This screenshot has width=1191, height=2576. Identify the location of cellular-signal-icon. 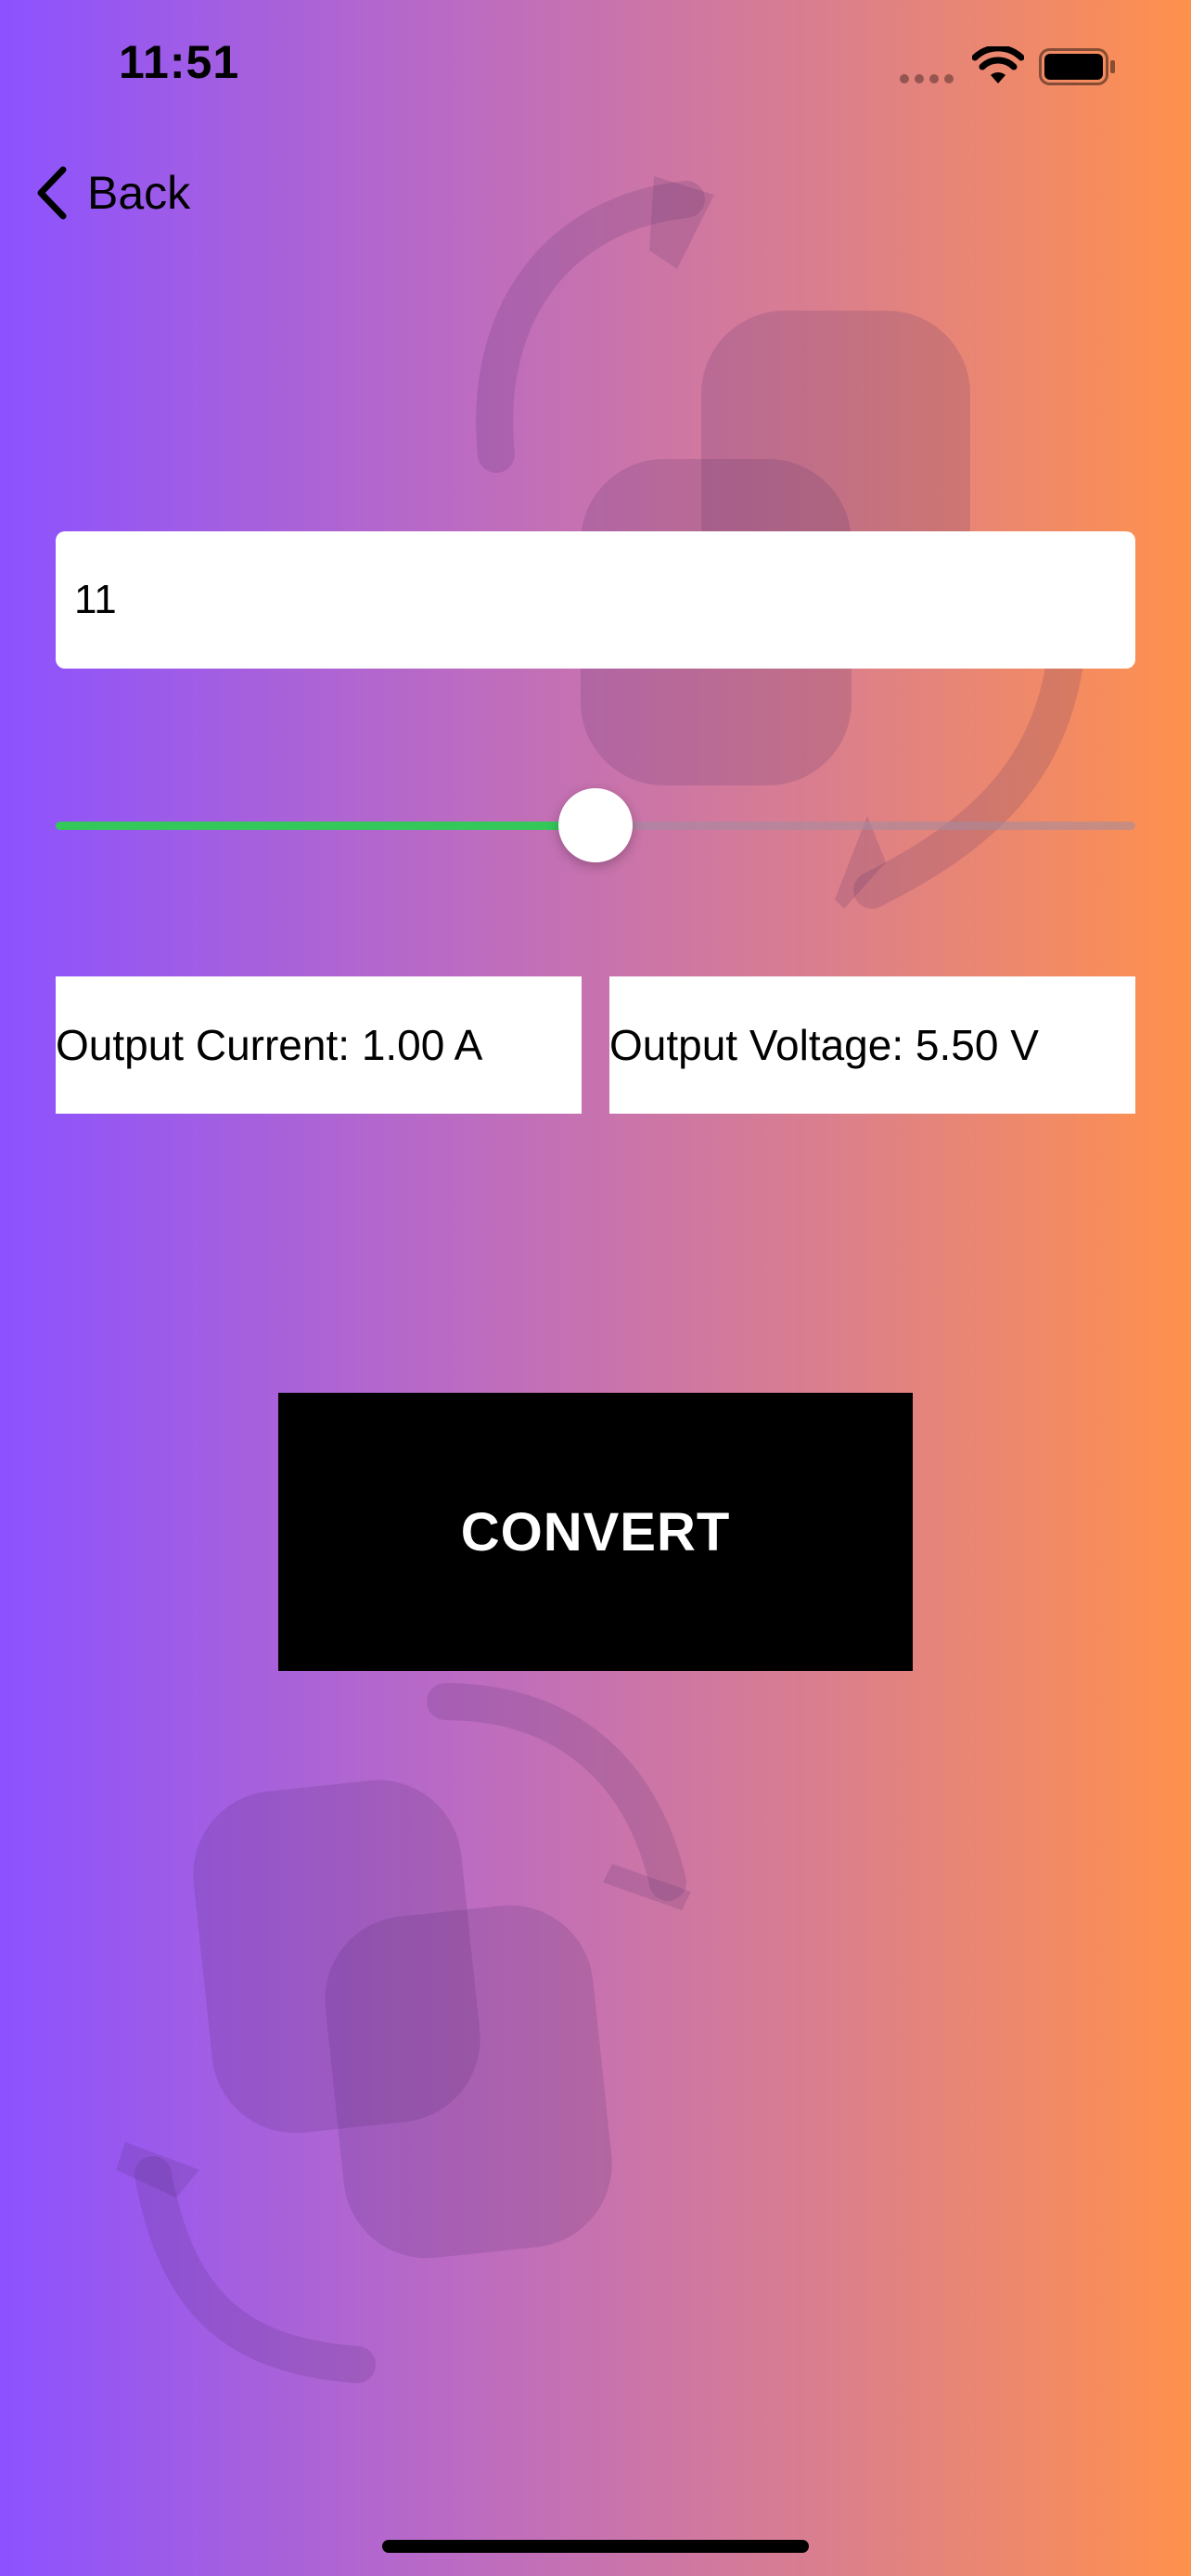
(927, 79).